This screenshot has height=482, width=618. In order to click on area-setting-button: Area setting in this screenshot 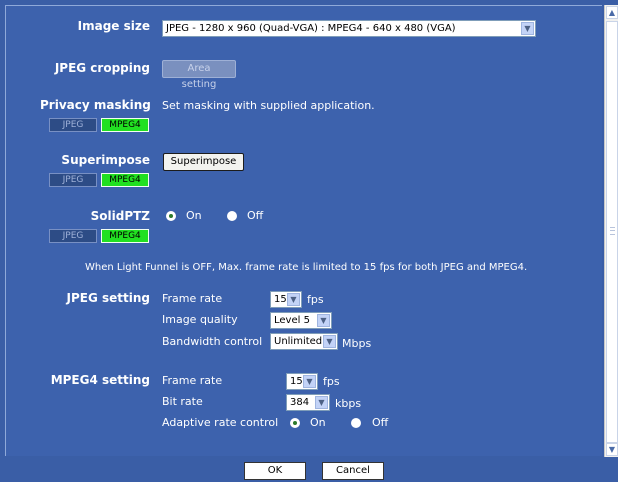, I will do `click(199, 75)`.